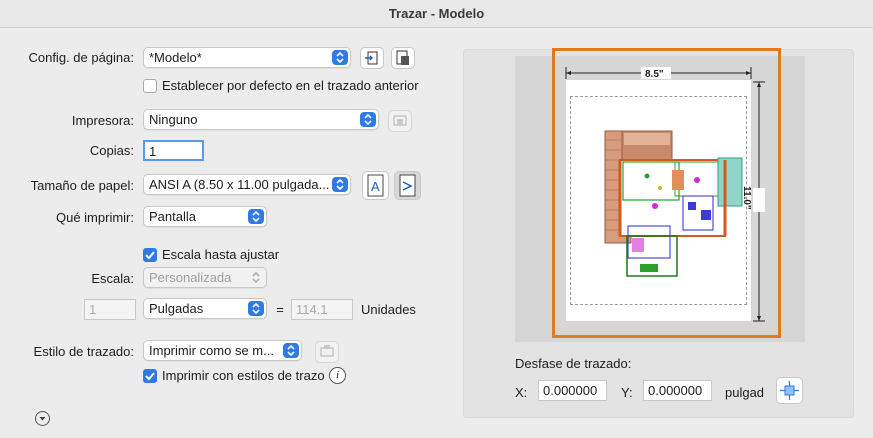 This screenshot has height=438, width=873. Describe the element at coordinates (172, 216) in the screenshot. I see `what-to-print-value: Pantalla` at that location.